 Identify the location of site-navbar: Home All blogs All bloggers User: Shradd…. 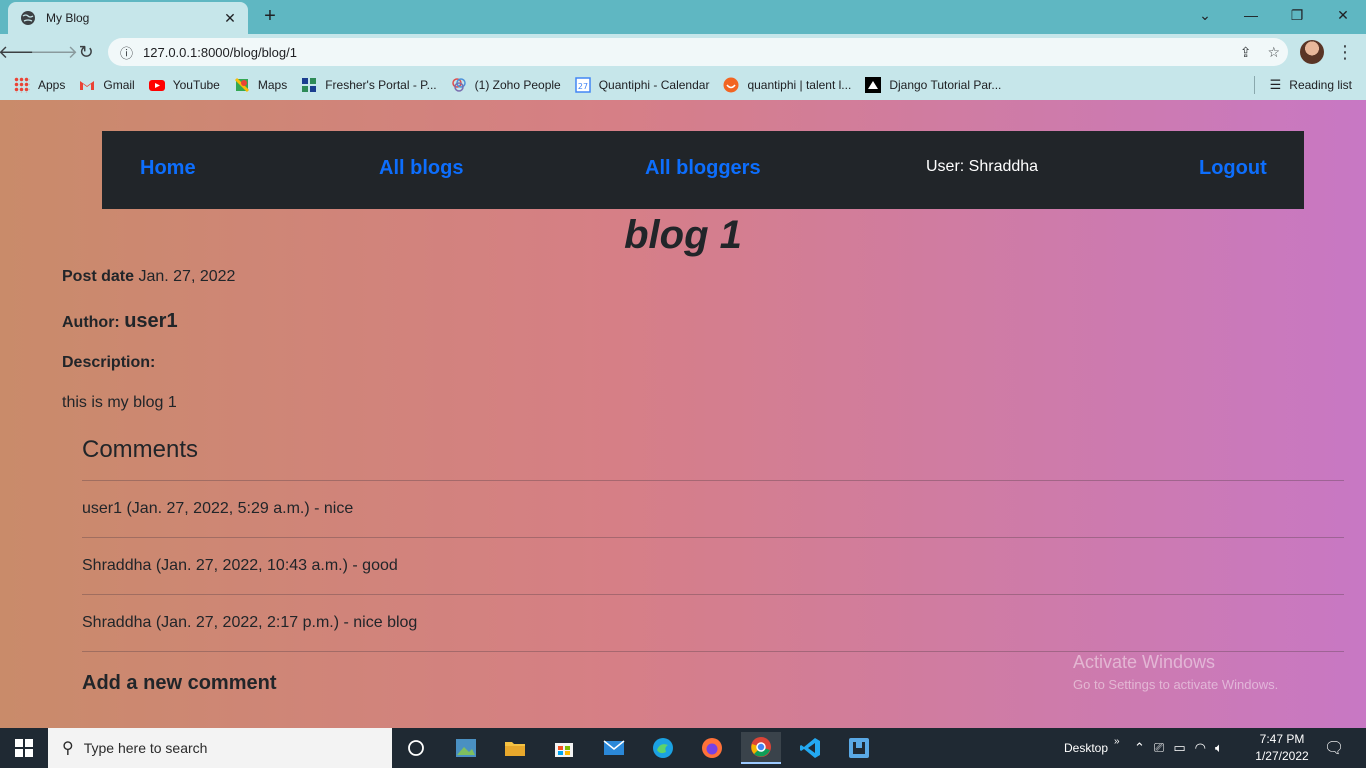
(703, 170).